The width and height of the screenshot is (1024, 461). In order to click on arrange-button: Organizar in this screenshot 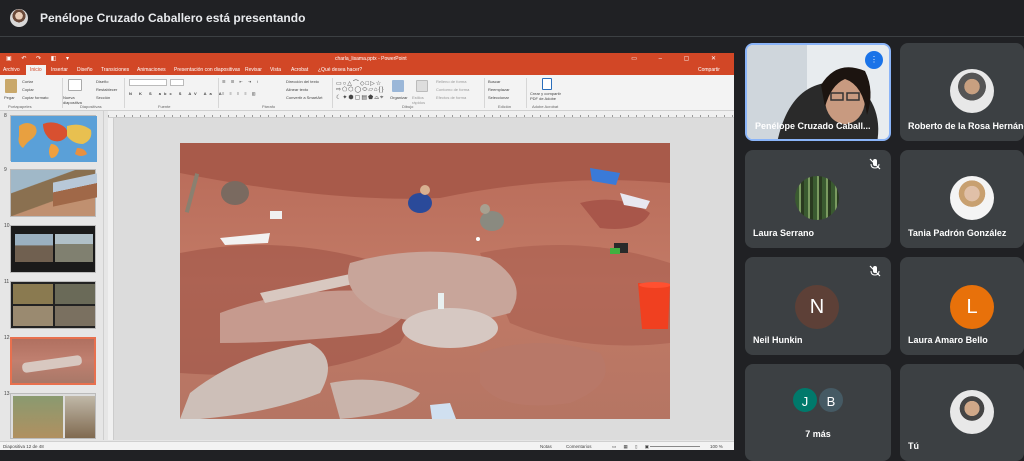, I will do `click(399, 97)`.